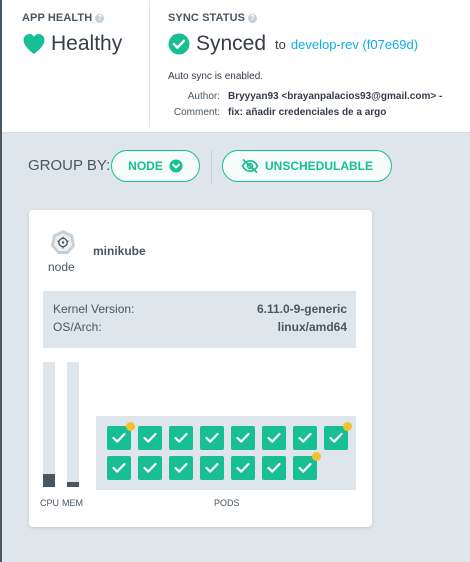  Describe the element at coordinates (72, 503) in the screenshot. I see `mem-label: MEM` at that location.